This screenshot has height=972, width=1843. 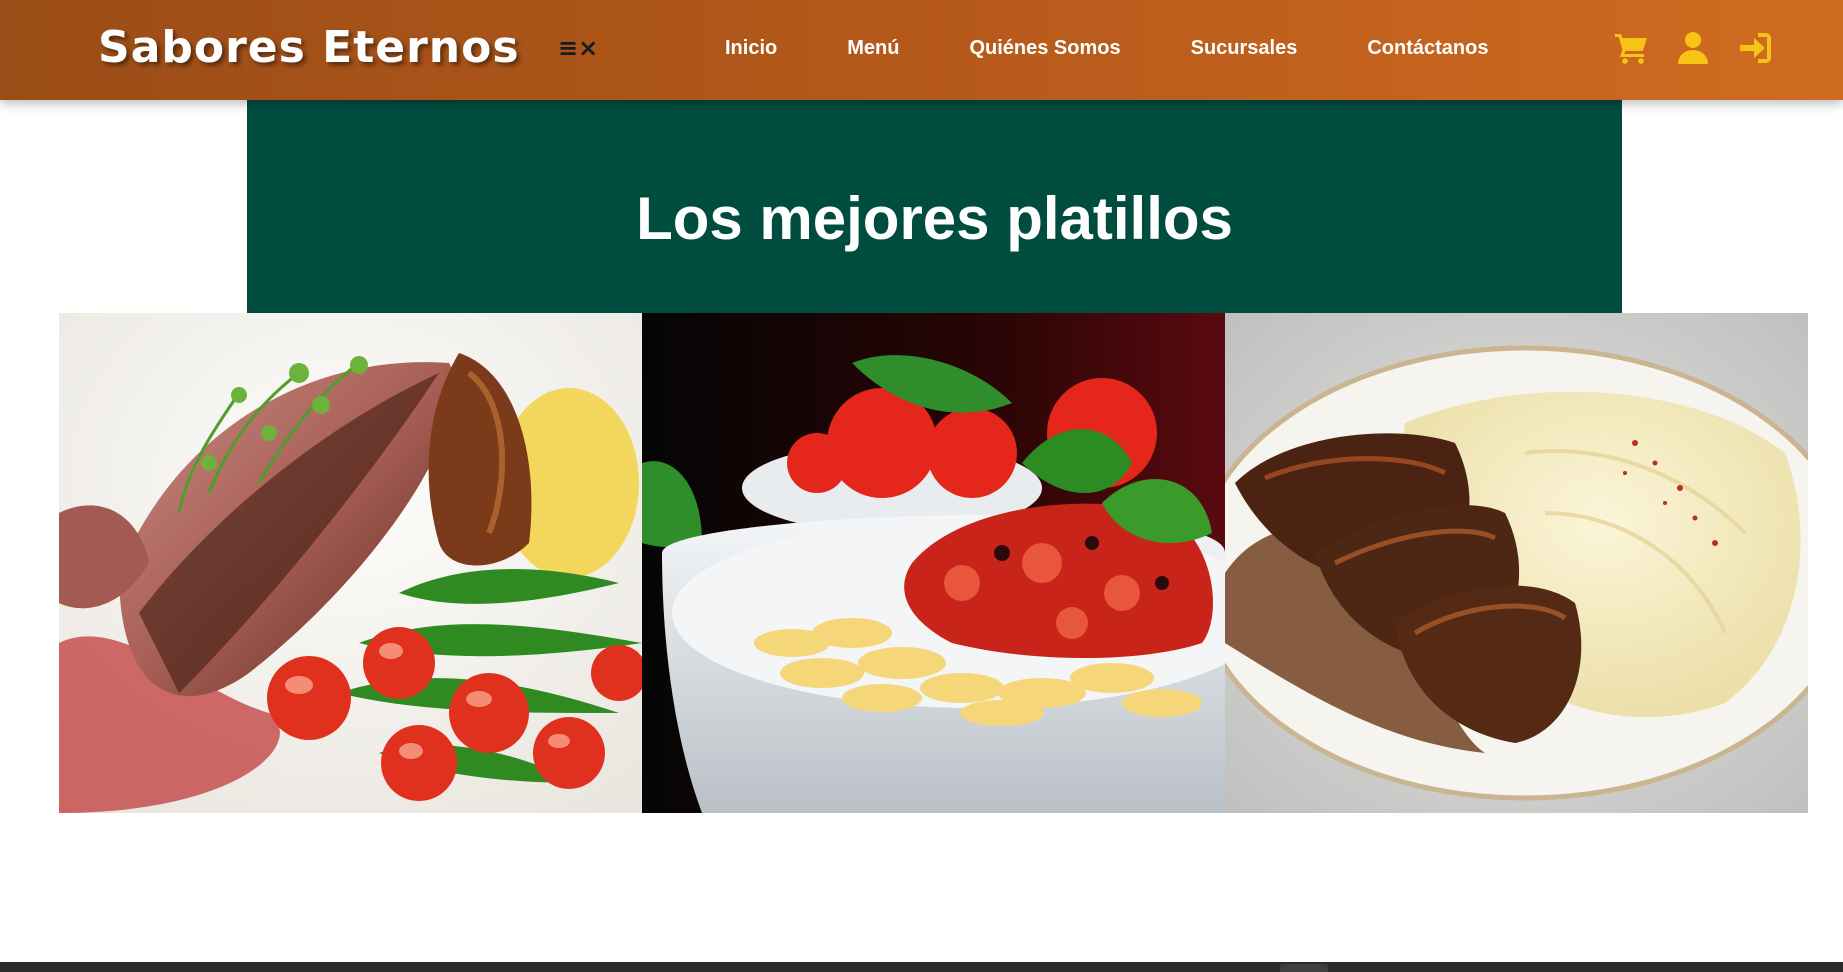 I want to click on utepsa-link: UTEPSA, so click(x=1043, y=931).